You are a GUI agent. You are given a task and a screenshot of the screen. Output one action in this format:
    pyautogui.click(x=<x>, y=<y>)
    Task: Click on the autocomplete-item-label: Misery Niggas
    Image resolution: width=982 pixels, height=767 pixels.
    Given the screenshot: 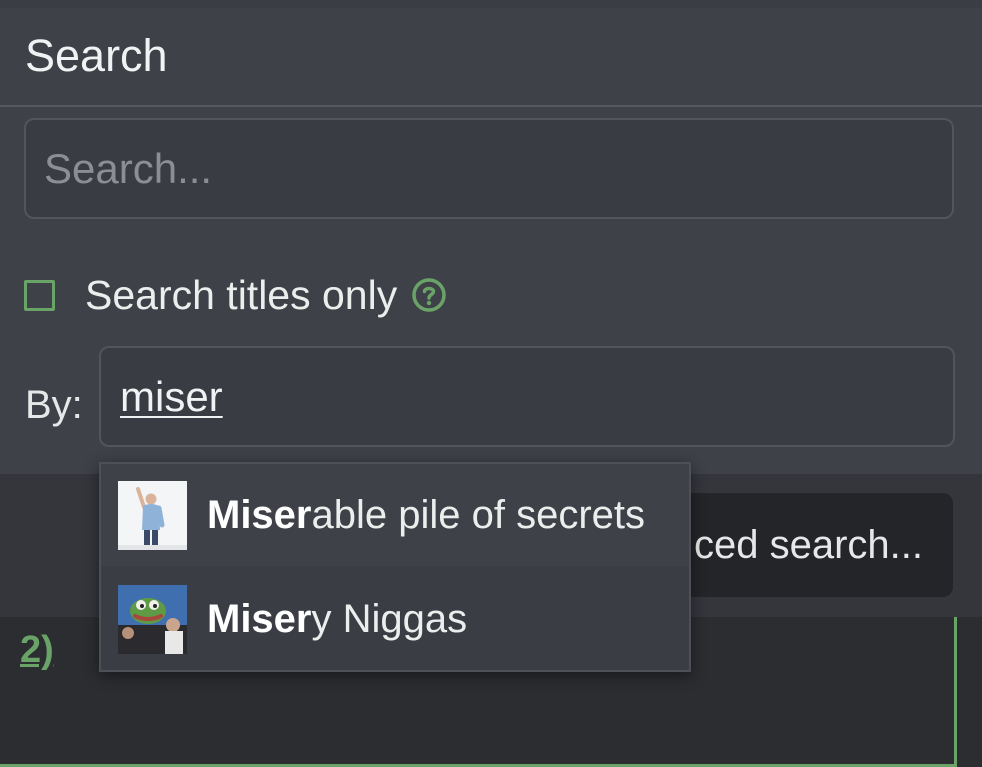 What is the action you would take?
    pyautogui.click(x=337, y=619)
    